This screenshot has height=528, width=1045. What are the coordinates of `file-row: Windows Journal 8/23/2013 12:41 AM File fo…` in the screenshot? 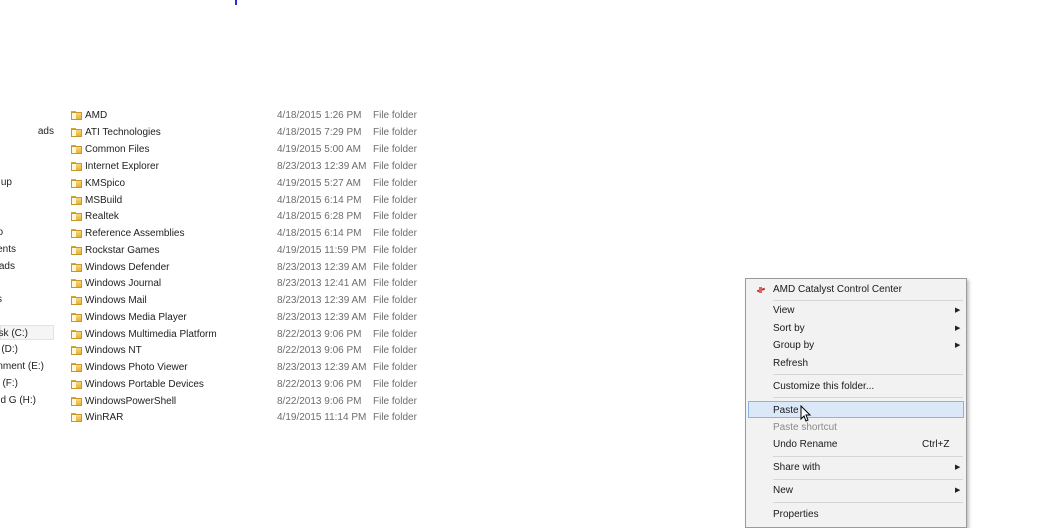 It's located at (248, 283).